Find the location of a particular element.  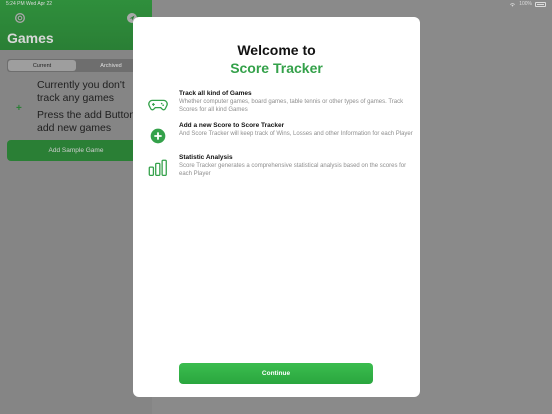

empty-state-line2: Press the add Button to add new games is located at coordinates (92, 121).